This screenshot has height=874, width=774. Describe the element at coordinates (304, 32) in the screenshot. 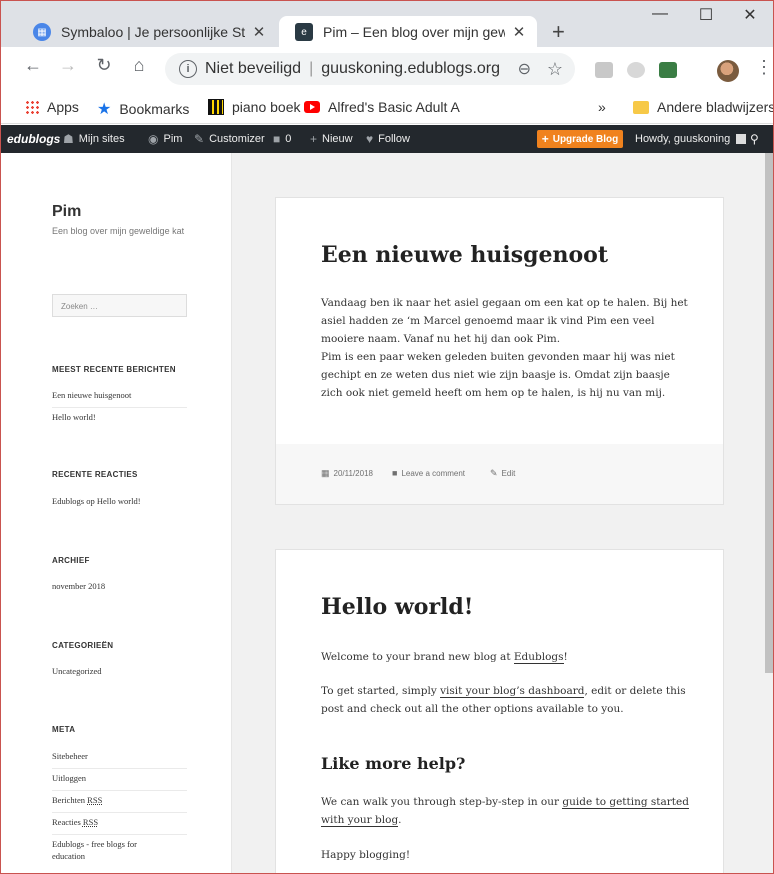

I see `edublogs-favicon-icon: e` at that location.